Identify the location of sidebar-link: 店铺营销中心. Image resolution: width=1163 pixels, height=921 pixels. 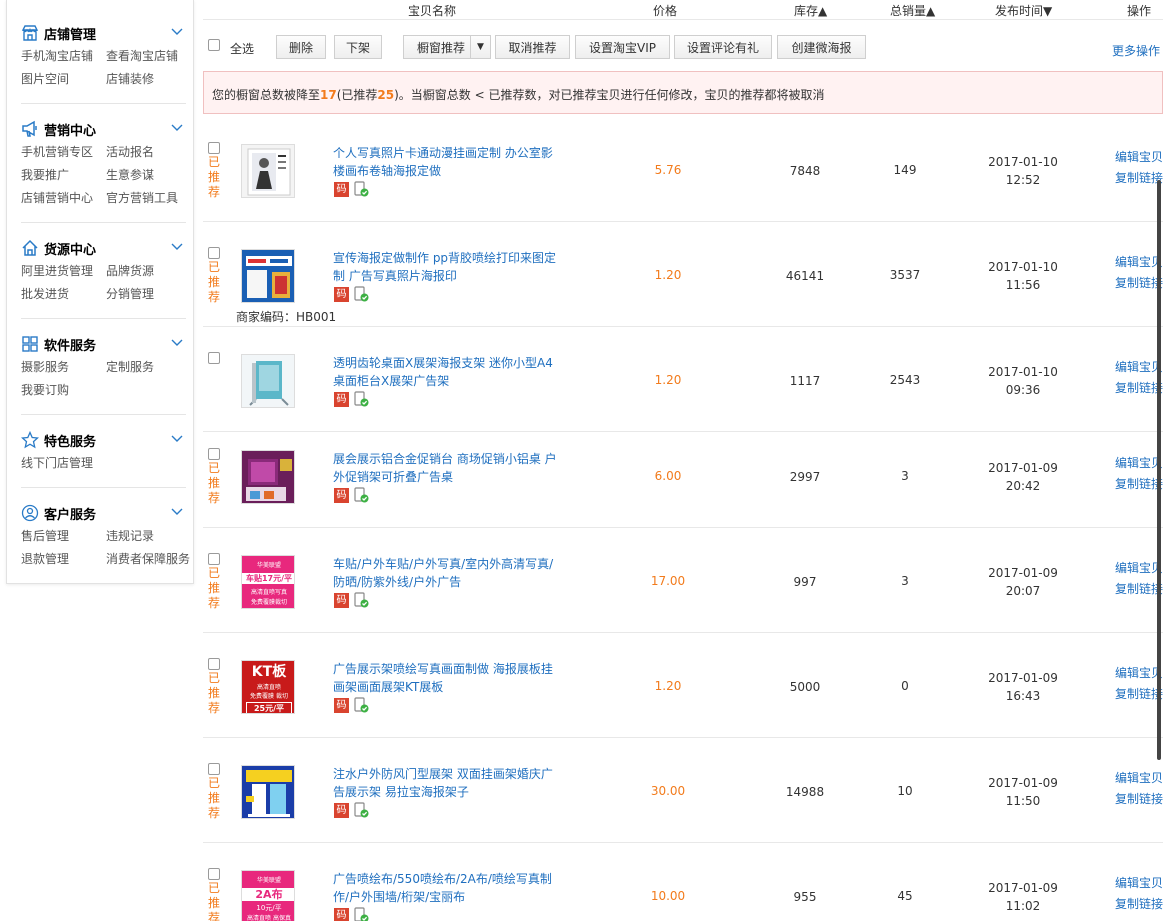
(63, 198).